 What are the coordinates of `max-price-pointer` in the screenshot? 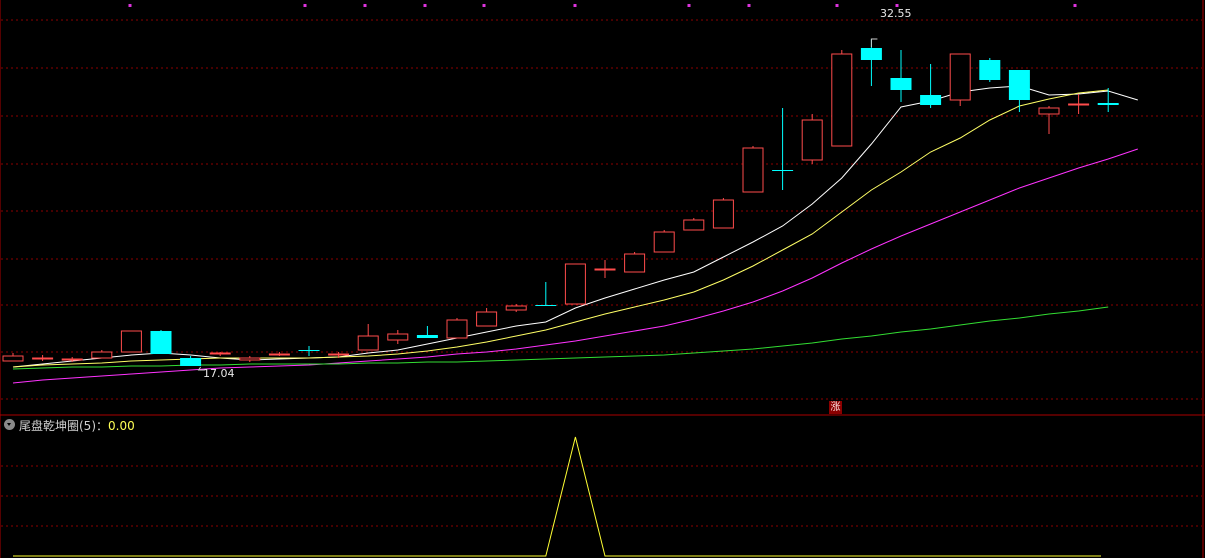 It's located at (874, 42).